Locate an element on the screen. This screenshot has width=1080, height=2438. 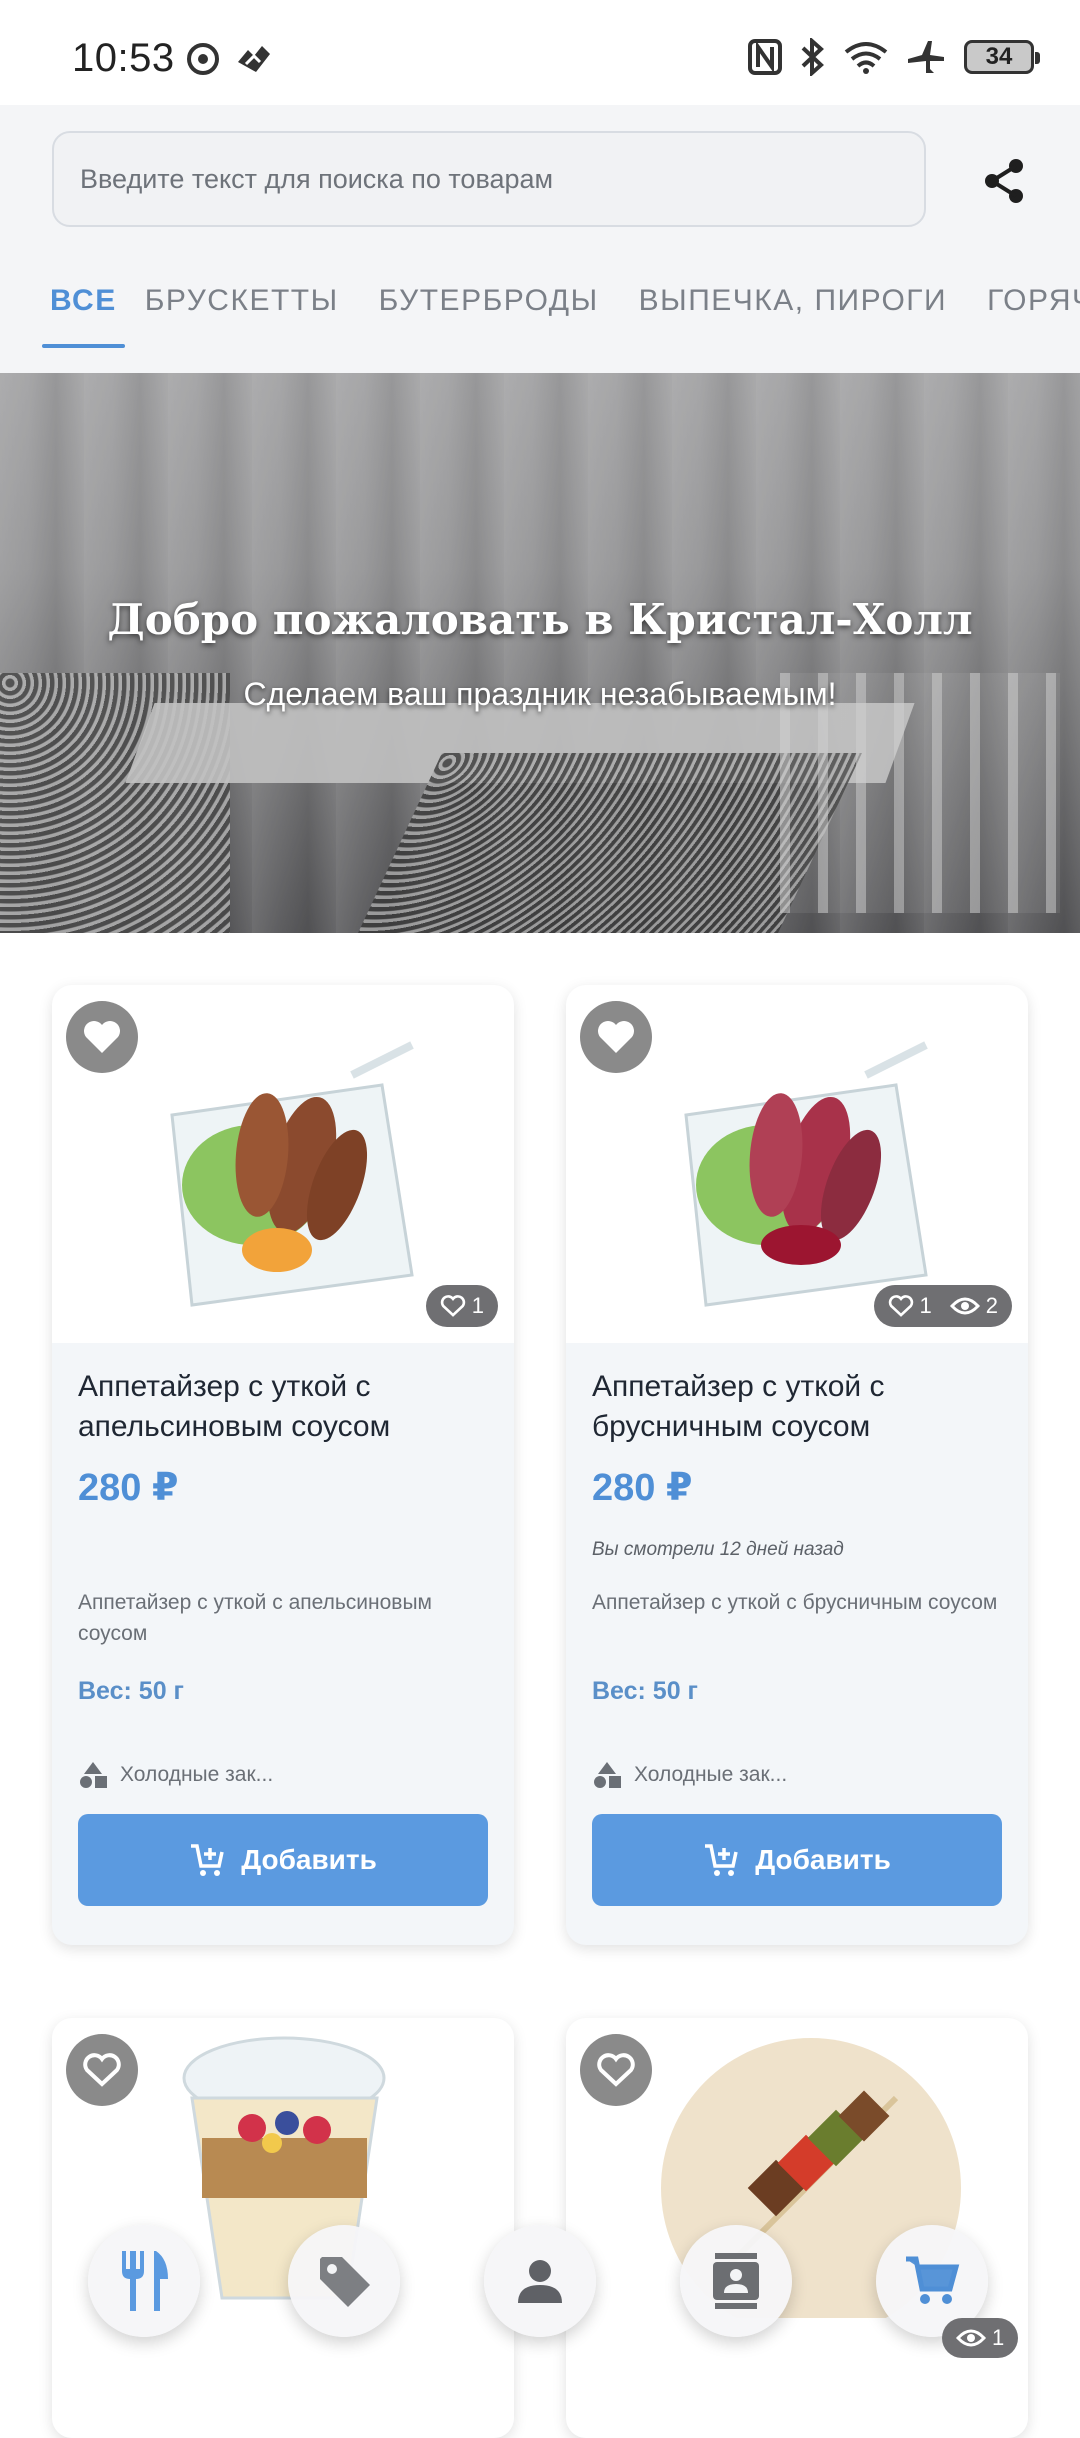
banner-subtitle: Сделаем ваш праздник незабываемым! is located at coordinates (540, 694).